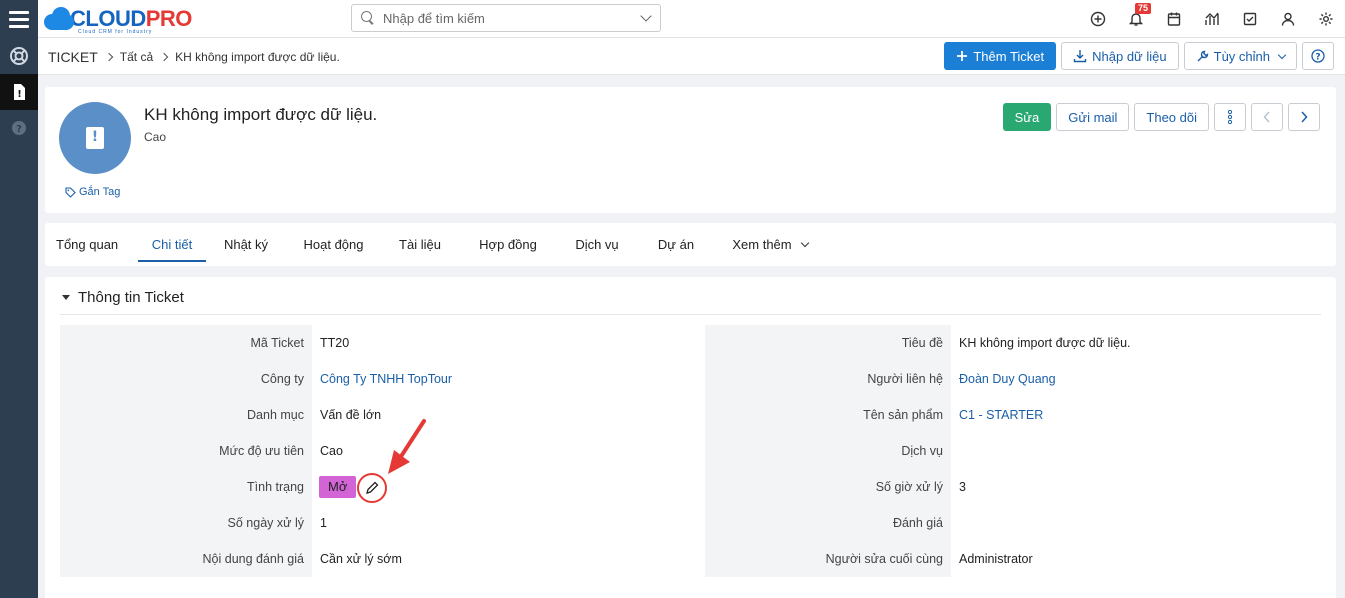 Image resolution: width=1345 pixels, height=598 pixels. I want to click on field-priority: Mức độ ưu tiên Cao, so click(375, 451).